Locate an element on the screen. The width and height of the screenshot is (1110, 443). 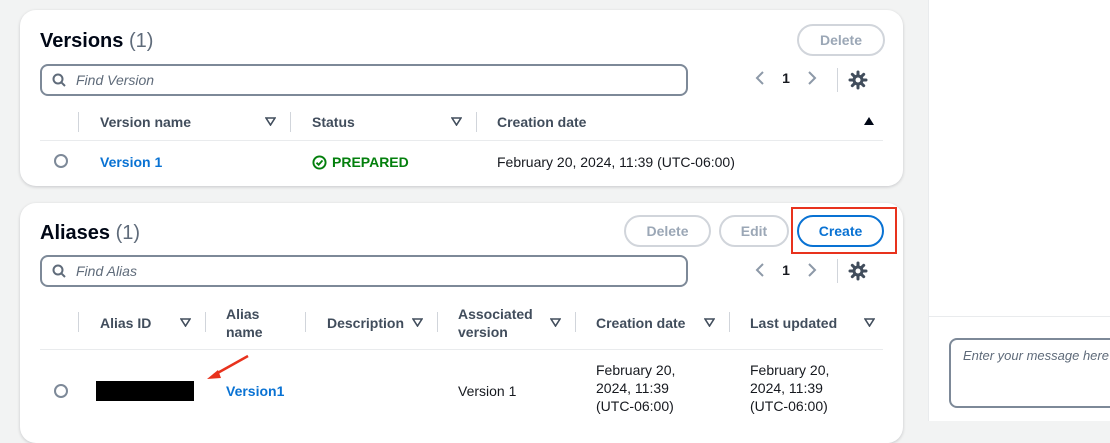
versions-delete-button: Delete is located at coordinates (841, 40).